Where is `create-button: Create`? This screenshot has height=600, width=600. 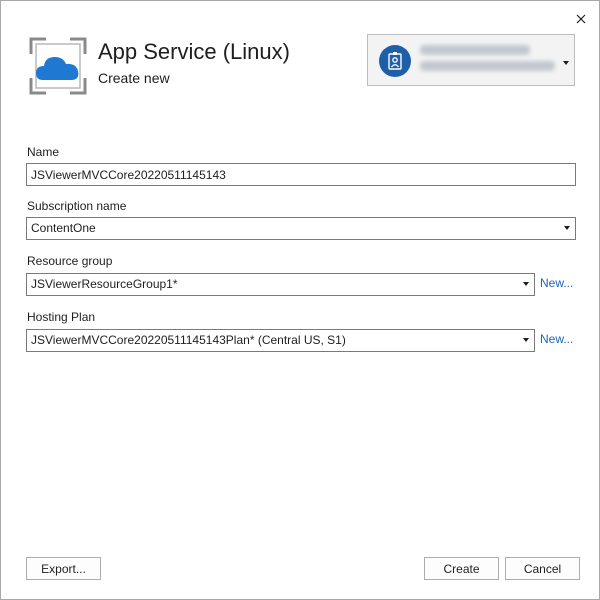
create-button: Create is located at coordinates (461, 568).